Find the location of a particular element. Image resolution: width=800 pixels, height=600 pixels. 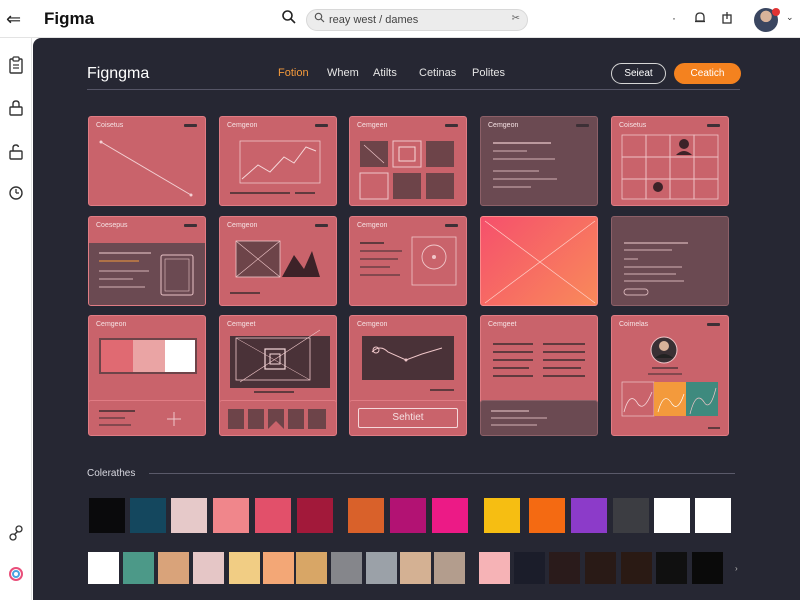

columns-graphic is located at coordinates (539, 360).